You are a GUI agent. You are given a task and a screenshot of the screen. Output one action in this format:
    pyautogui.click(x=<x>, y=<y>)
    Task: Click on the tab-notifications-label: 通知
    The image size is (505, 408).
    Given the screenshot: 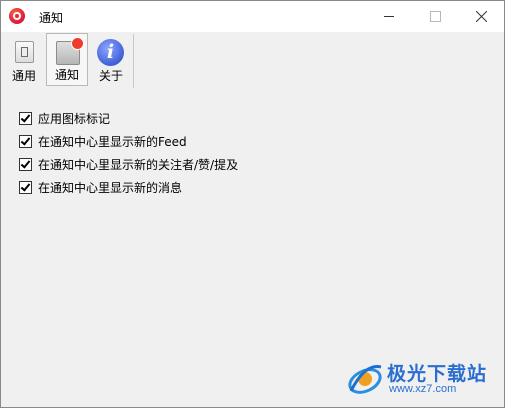 What is the action you would take?
    pyautogui.click(x=66, y=75)
    